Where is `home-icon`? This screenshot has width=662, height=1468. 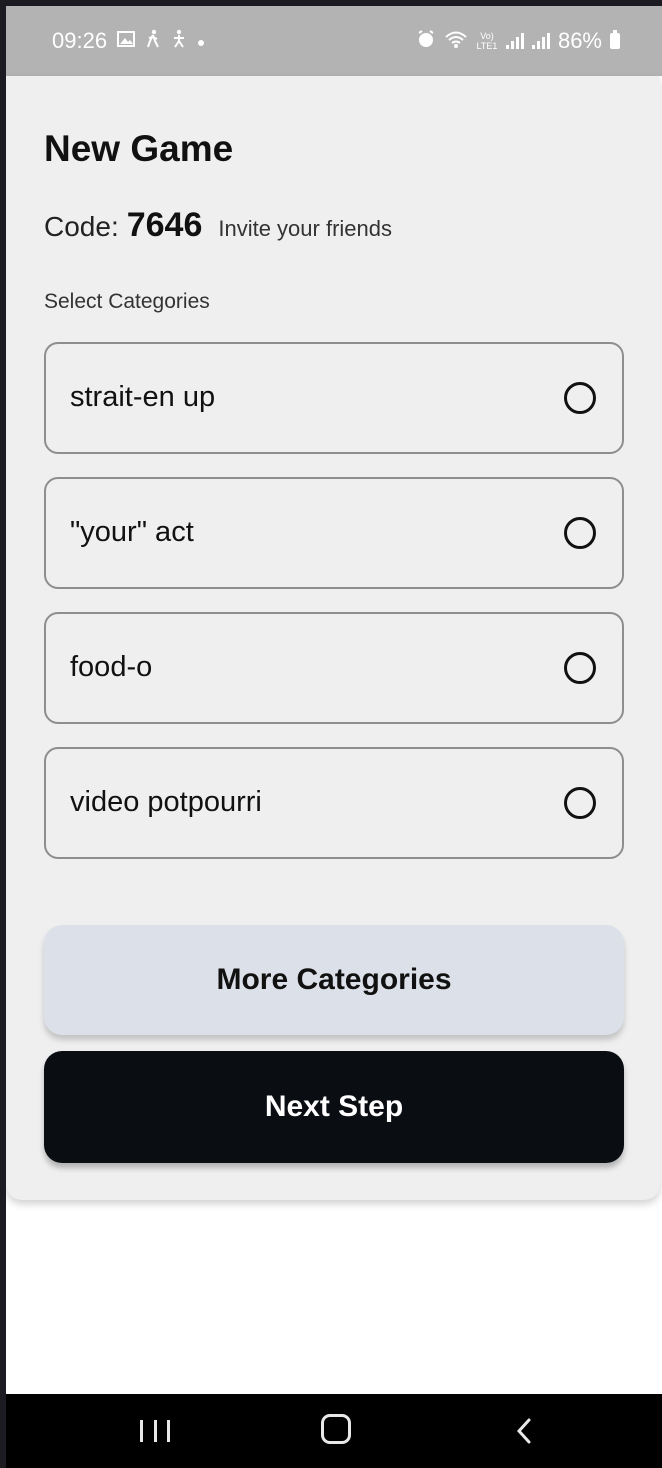 home-icon is located at coordinates (336, 1429).